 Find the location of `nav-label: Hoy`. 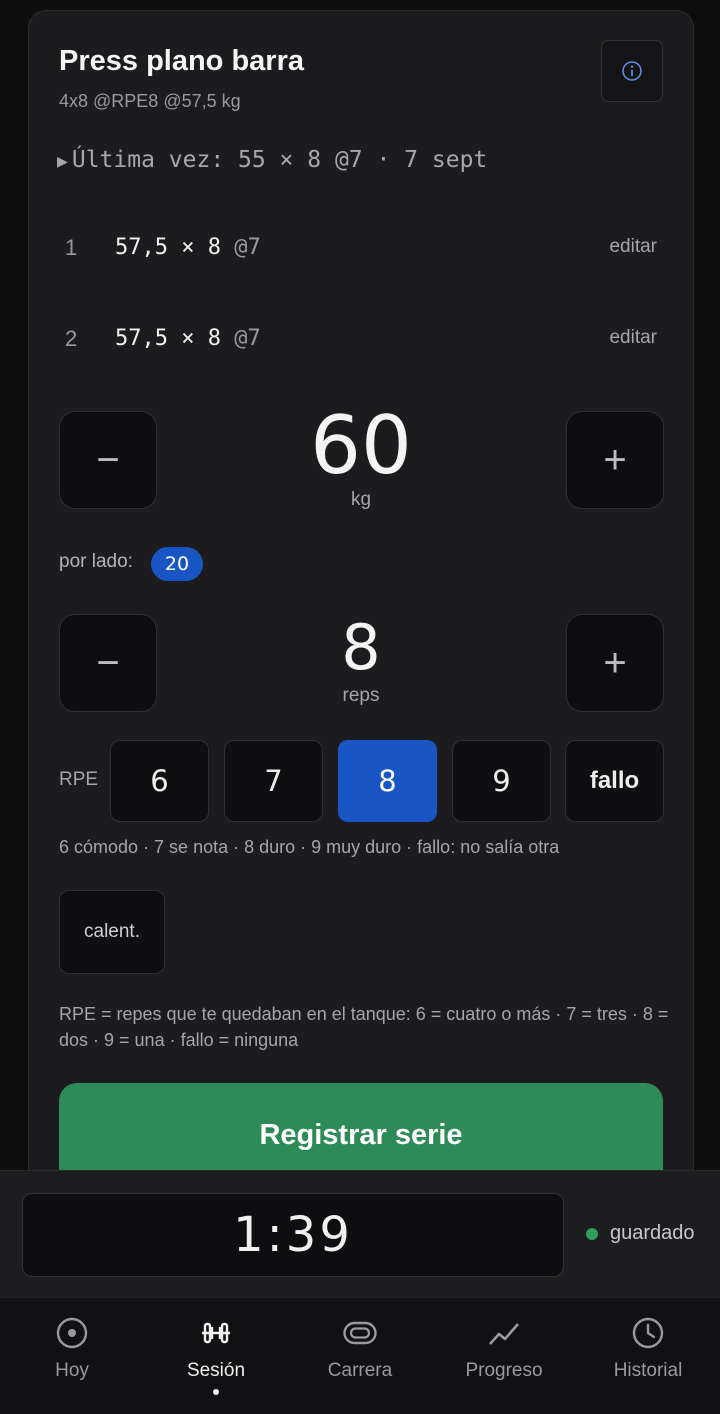

nav-label: Hoy is located at coordinates (72, 1370).